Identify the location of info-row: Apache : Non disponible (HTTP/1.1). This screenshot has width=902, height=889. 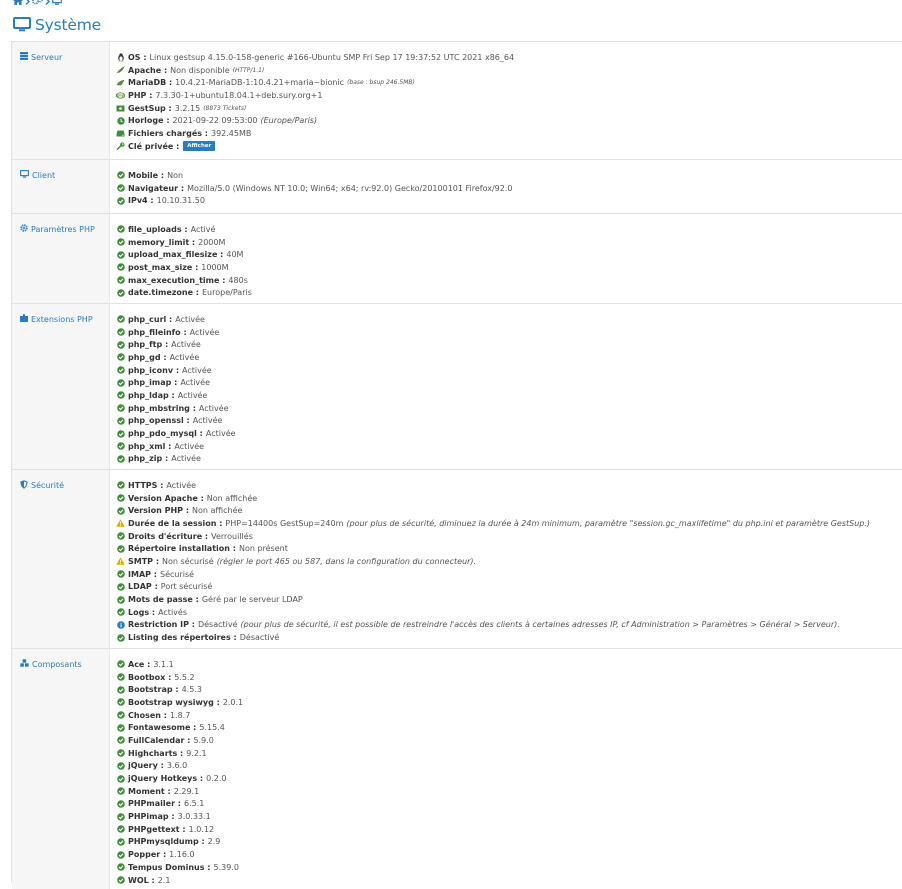
(315, 70).